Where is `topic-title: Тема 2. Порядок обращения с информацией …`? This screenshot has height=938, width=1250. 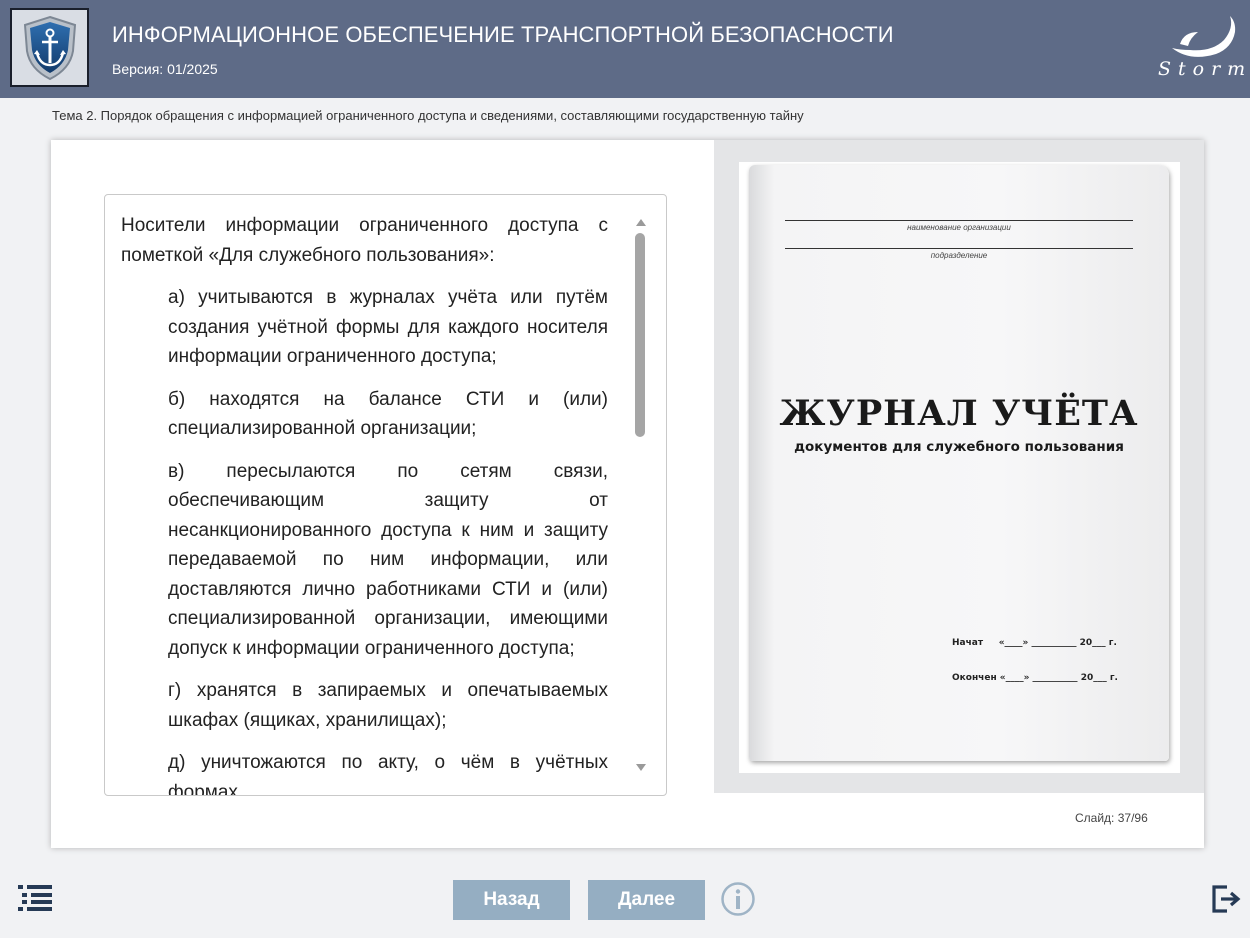 topic-title: Тема 2. Порядок обращения с информацией … is located at coordinates (428, 115).